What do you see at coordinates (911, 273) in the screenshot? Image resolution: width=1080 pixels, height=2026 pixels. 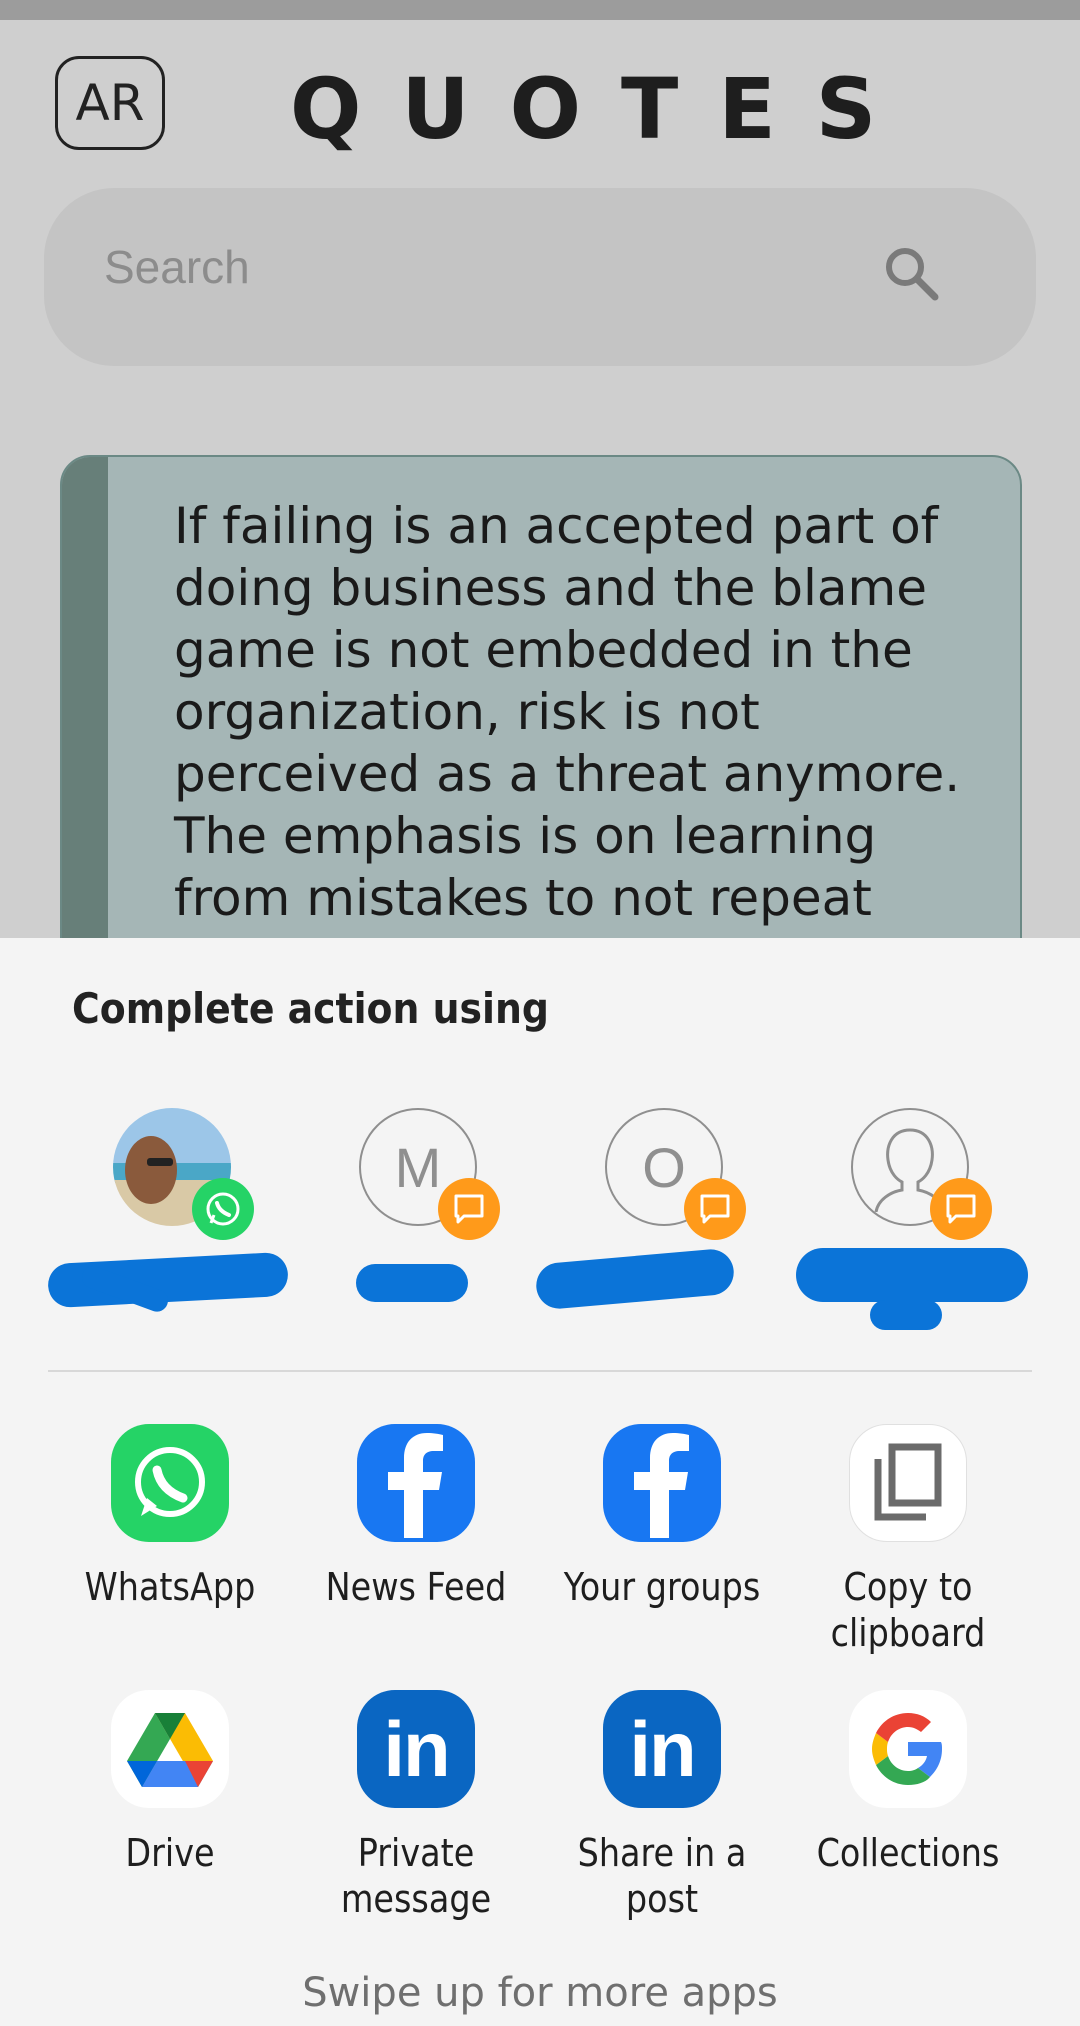 I see `search-icon` at bounding box center [911, 273].